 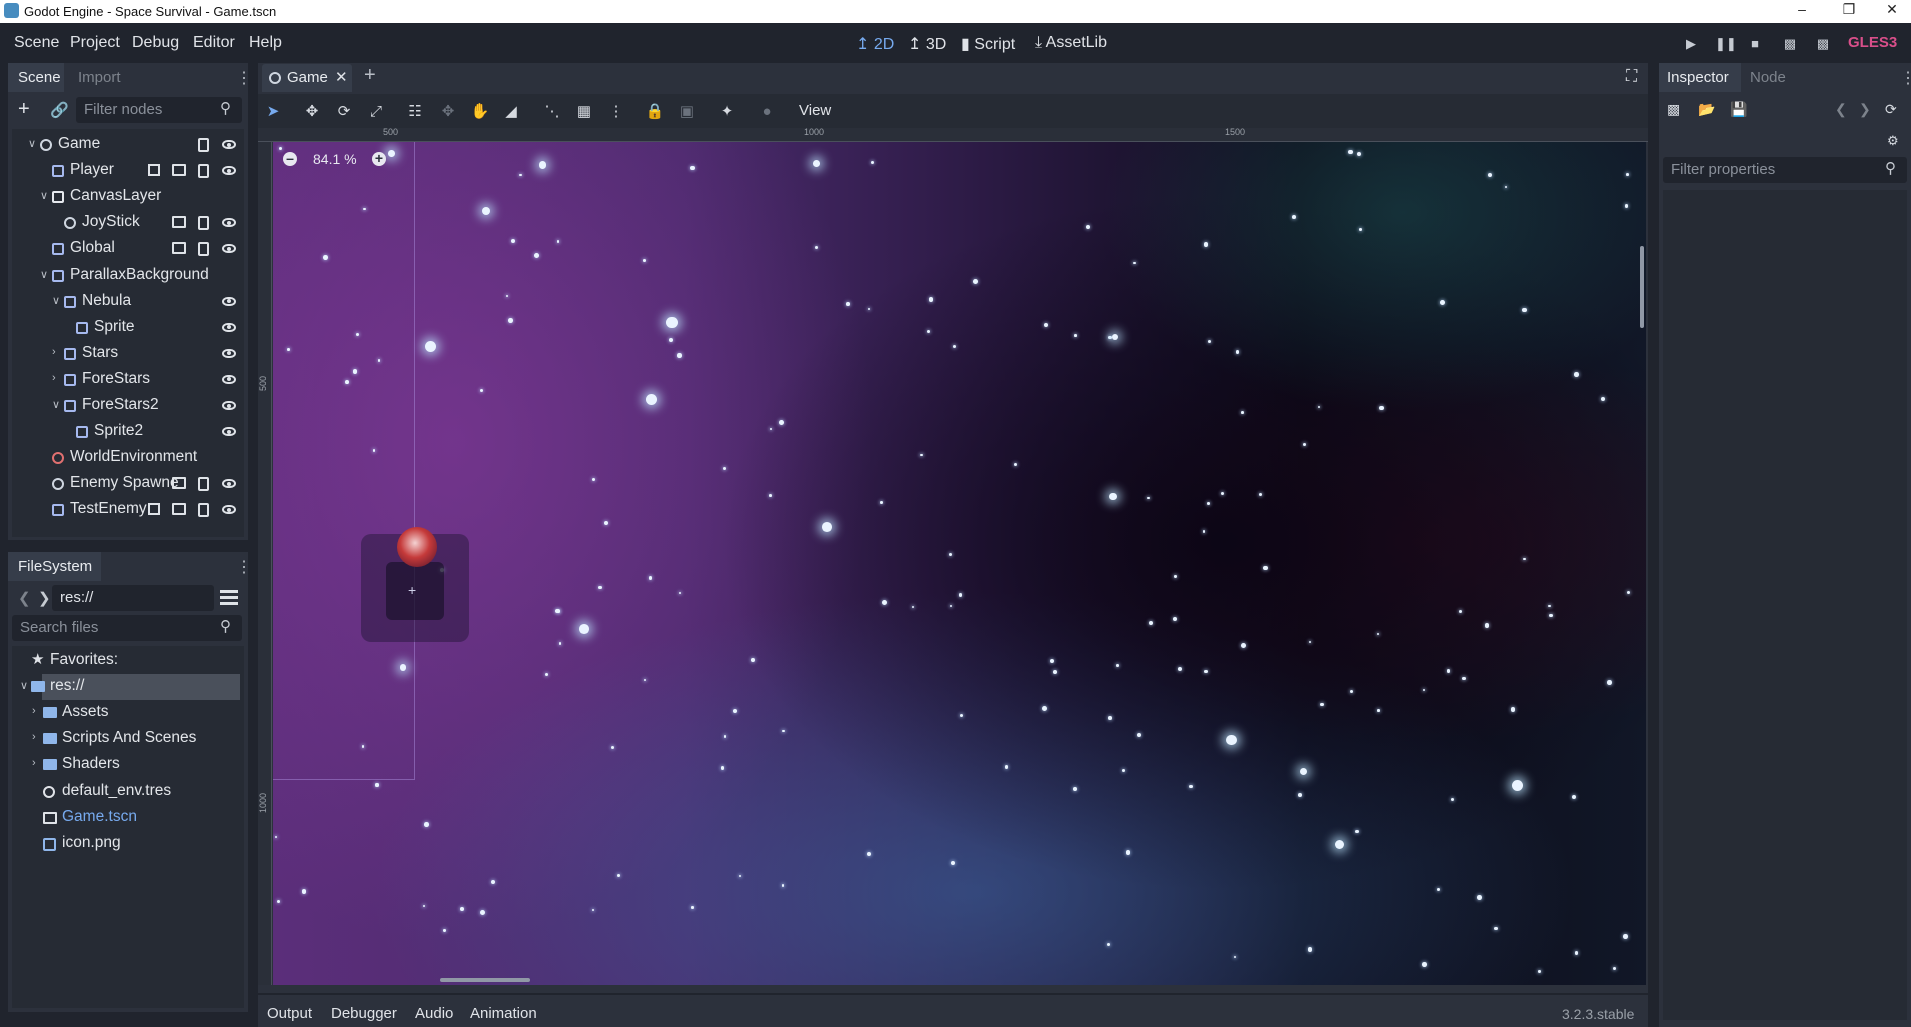 I want to click on close-window-icon: ✕, so click(x=1891, y=9).